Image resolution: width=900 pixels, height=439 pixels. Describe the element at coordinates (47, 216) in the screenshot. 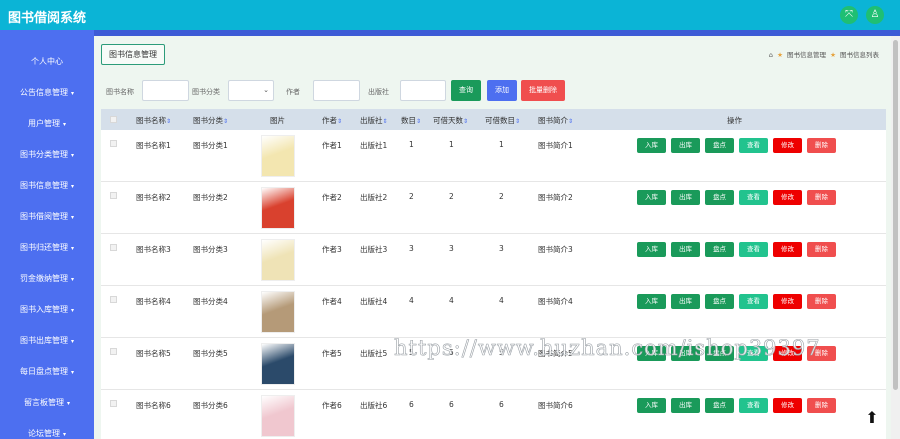

I see `sidebar-item-borrow: 图书借阅管理 ▾` at that location.